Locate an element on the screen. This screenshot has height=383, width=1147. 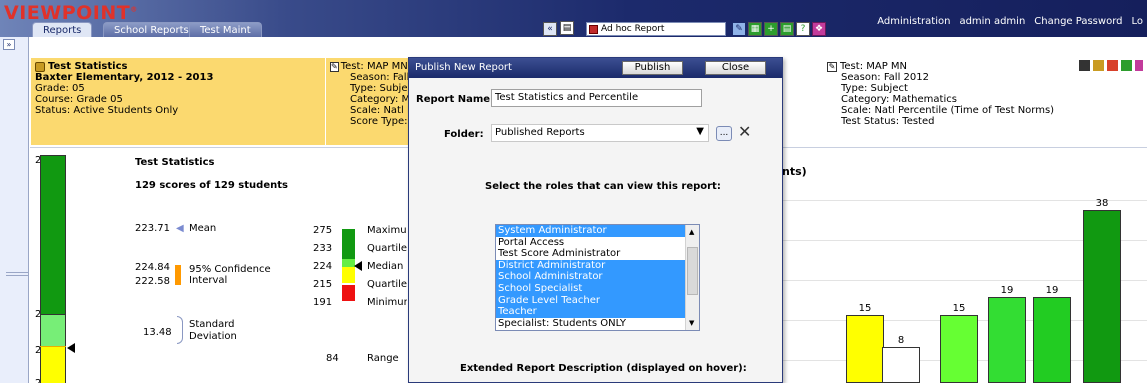
min-label: Minimum is located at coordinates (387, 302).